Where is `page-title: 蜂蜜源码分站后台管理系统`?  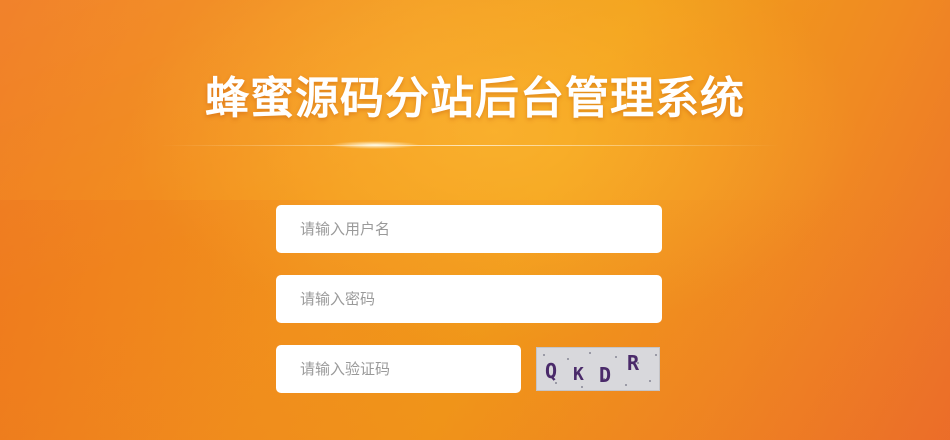
page-title: 蜂蜜源码分站后台管理系统 is located at coordinates (475, 98).